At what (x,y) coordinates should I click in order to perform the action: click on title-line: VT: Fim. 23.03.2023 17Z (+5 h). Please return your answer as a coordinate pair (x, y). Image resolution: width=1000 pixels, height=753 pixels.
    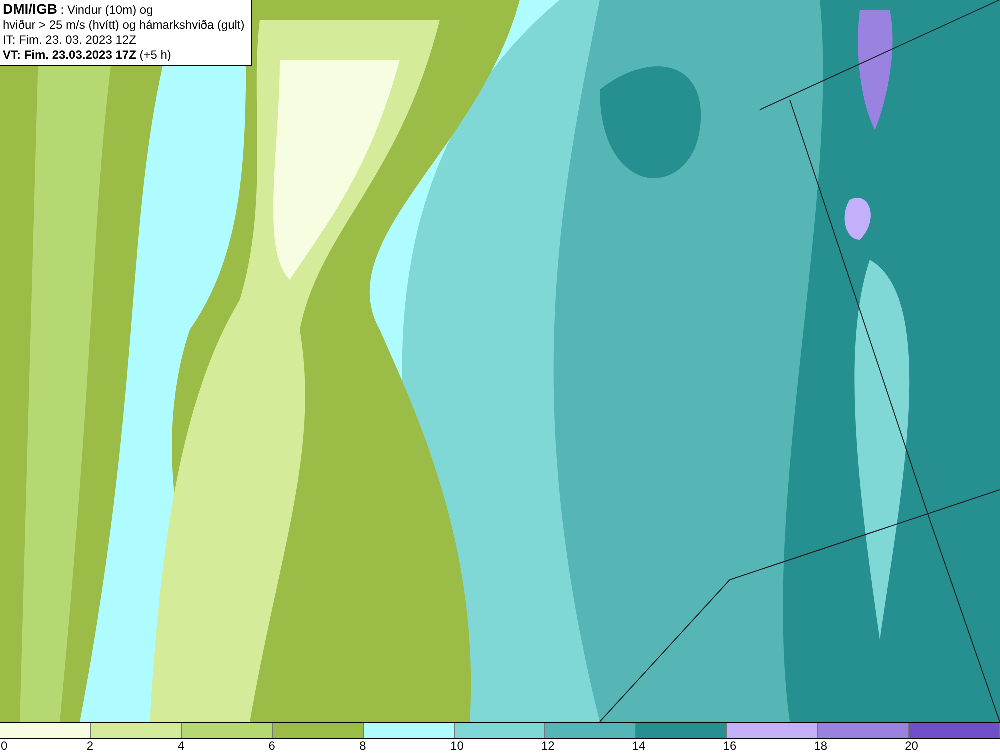
    Looking at the image, I should click on (87, 55).